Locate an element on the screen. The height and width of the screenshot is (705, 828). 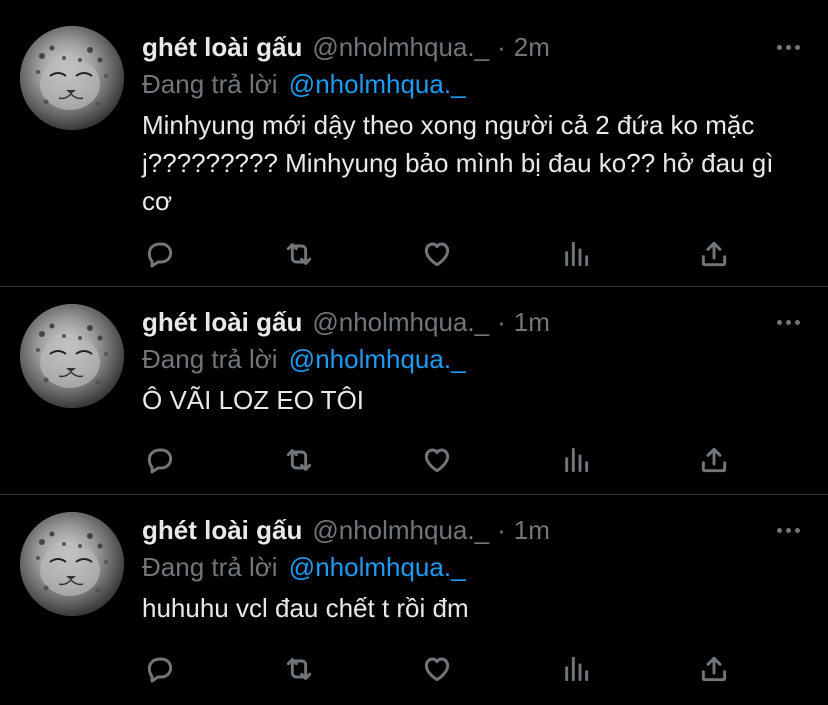
tweet-header: ghét loài gấu @nholmhqua._ · 2m is located at coordinates (475, 47).